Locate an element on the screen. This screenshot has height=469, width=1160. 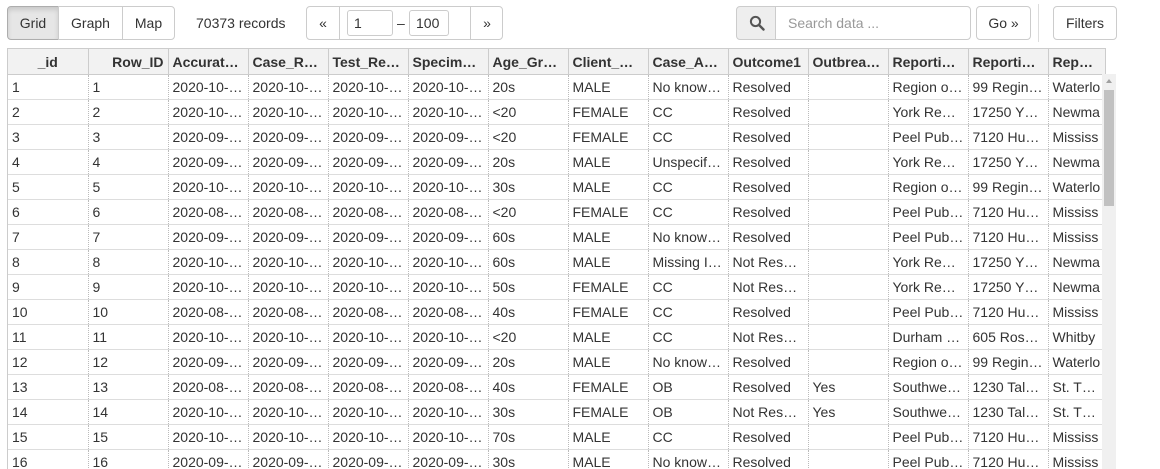
table-cell: 10 is located at coordinates (128, 312).